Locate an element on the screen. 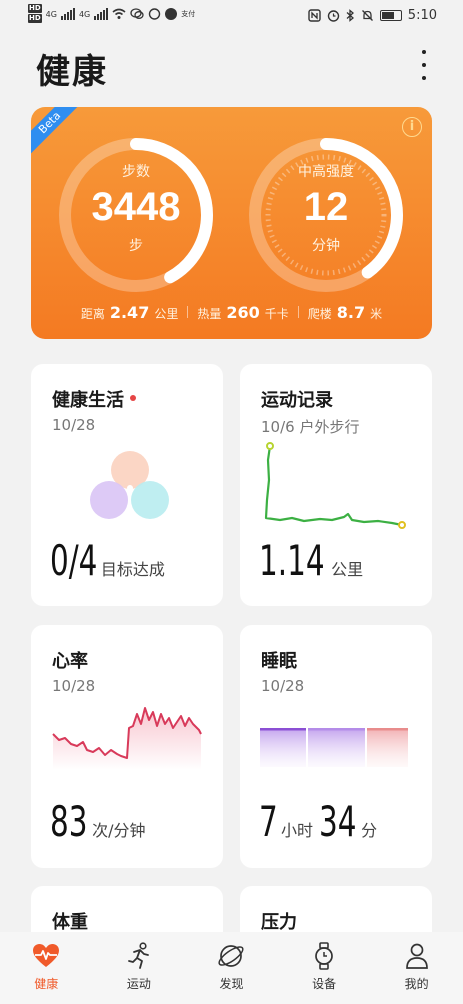 The image size is (463, 1004). intensity-unit: 分钟 is located at coordinates (326, 246).